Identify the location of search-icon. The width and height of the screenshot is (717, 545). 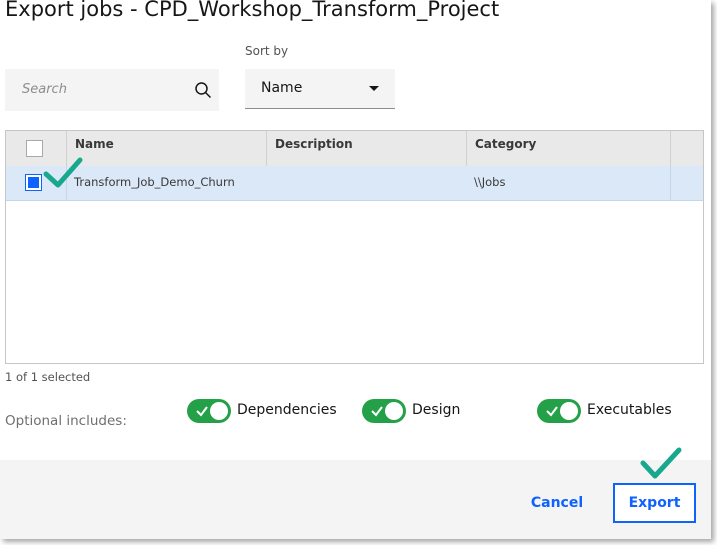
(203, 90).